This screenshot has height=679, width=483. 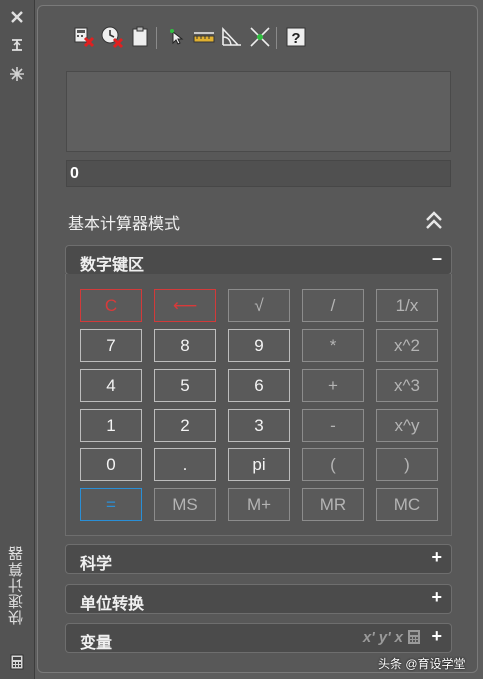 I want to click on section-science-title: 科学, so click(x=96, y=564).